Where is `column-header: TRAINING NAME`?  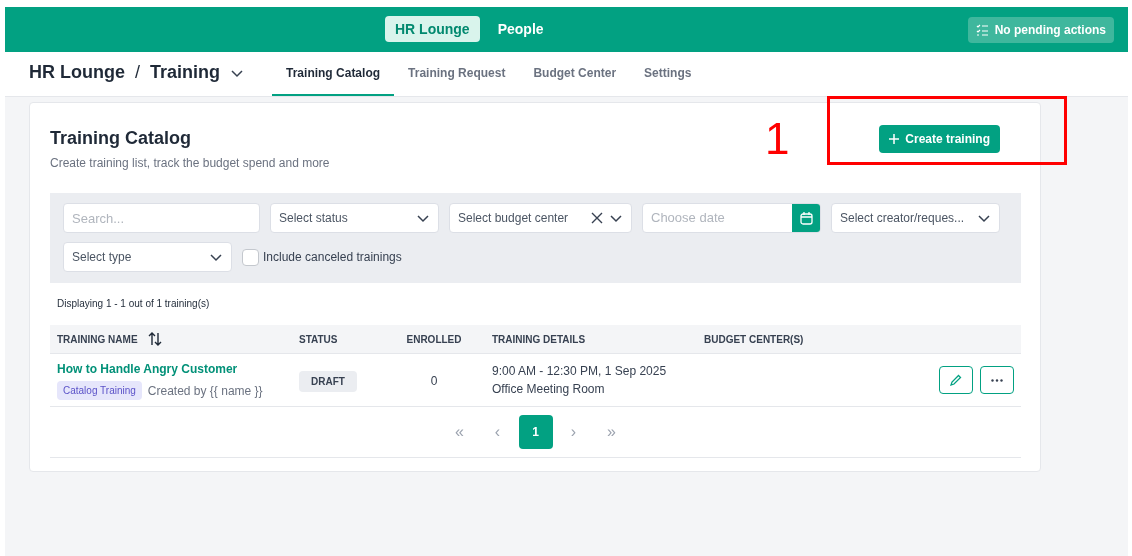
column-header: TRAINING NAME is located at coordinates (97, 339).